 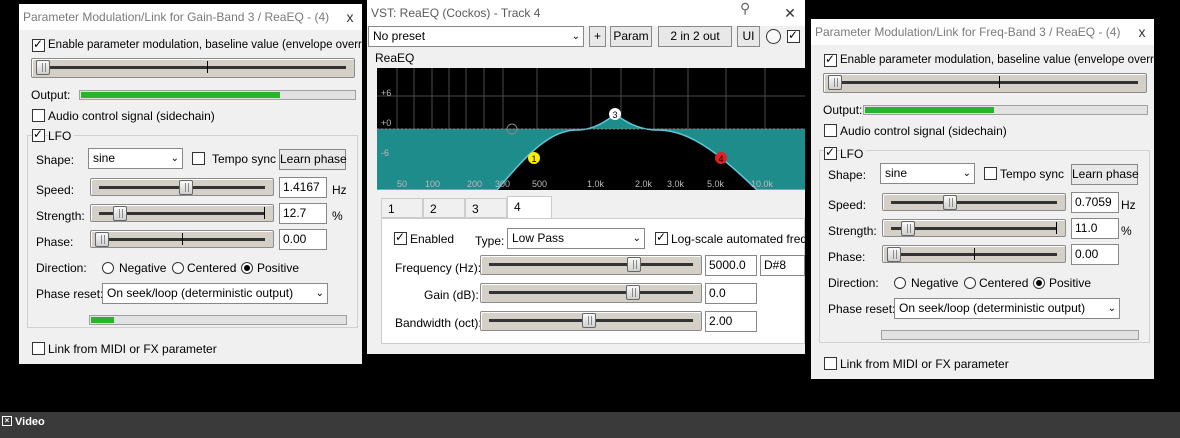 What do you see at coordinates (51, 95) in the screenshot?
I see `output-label: Output:` at bounding box center [51, 95].